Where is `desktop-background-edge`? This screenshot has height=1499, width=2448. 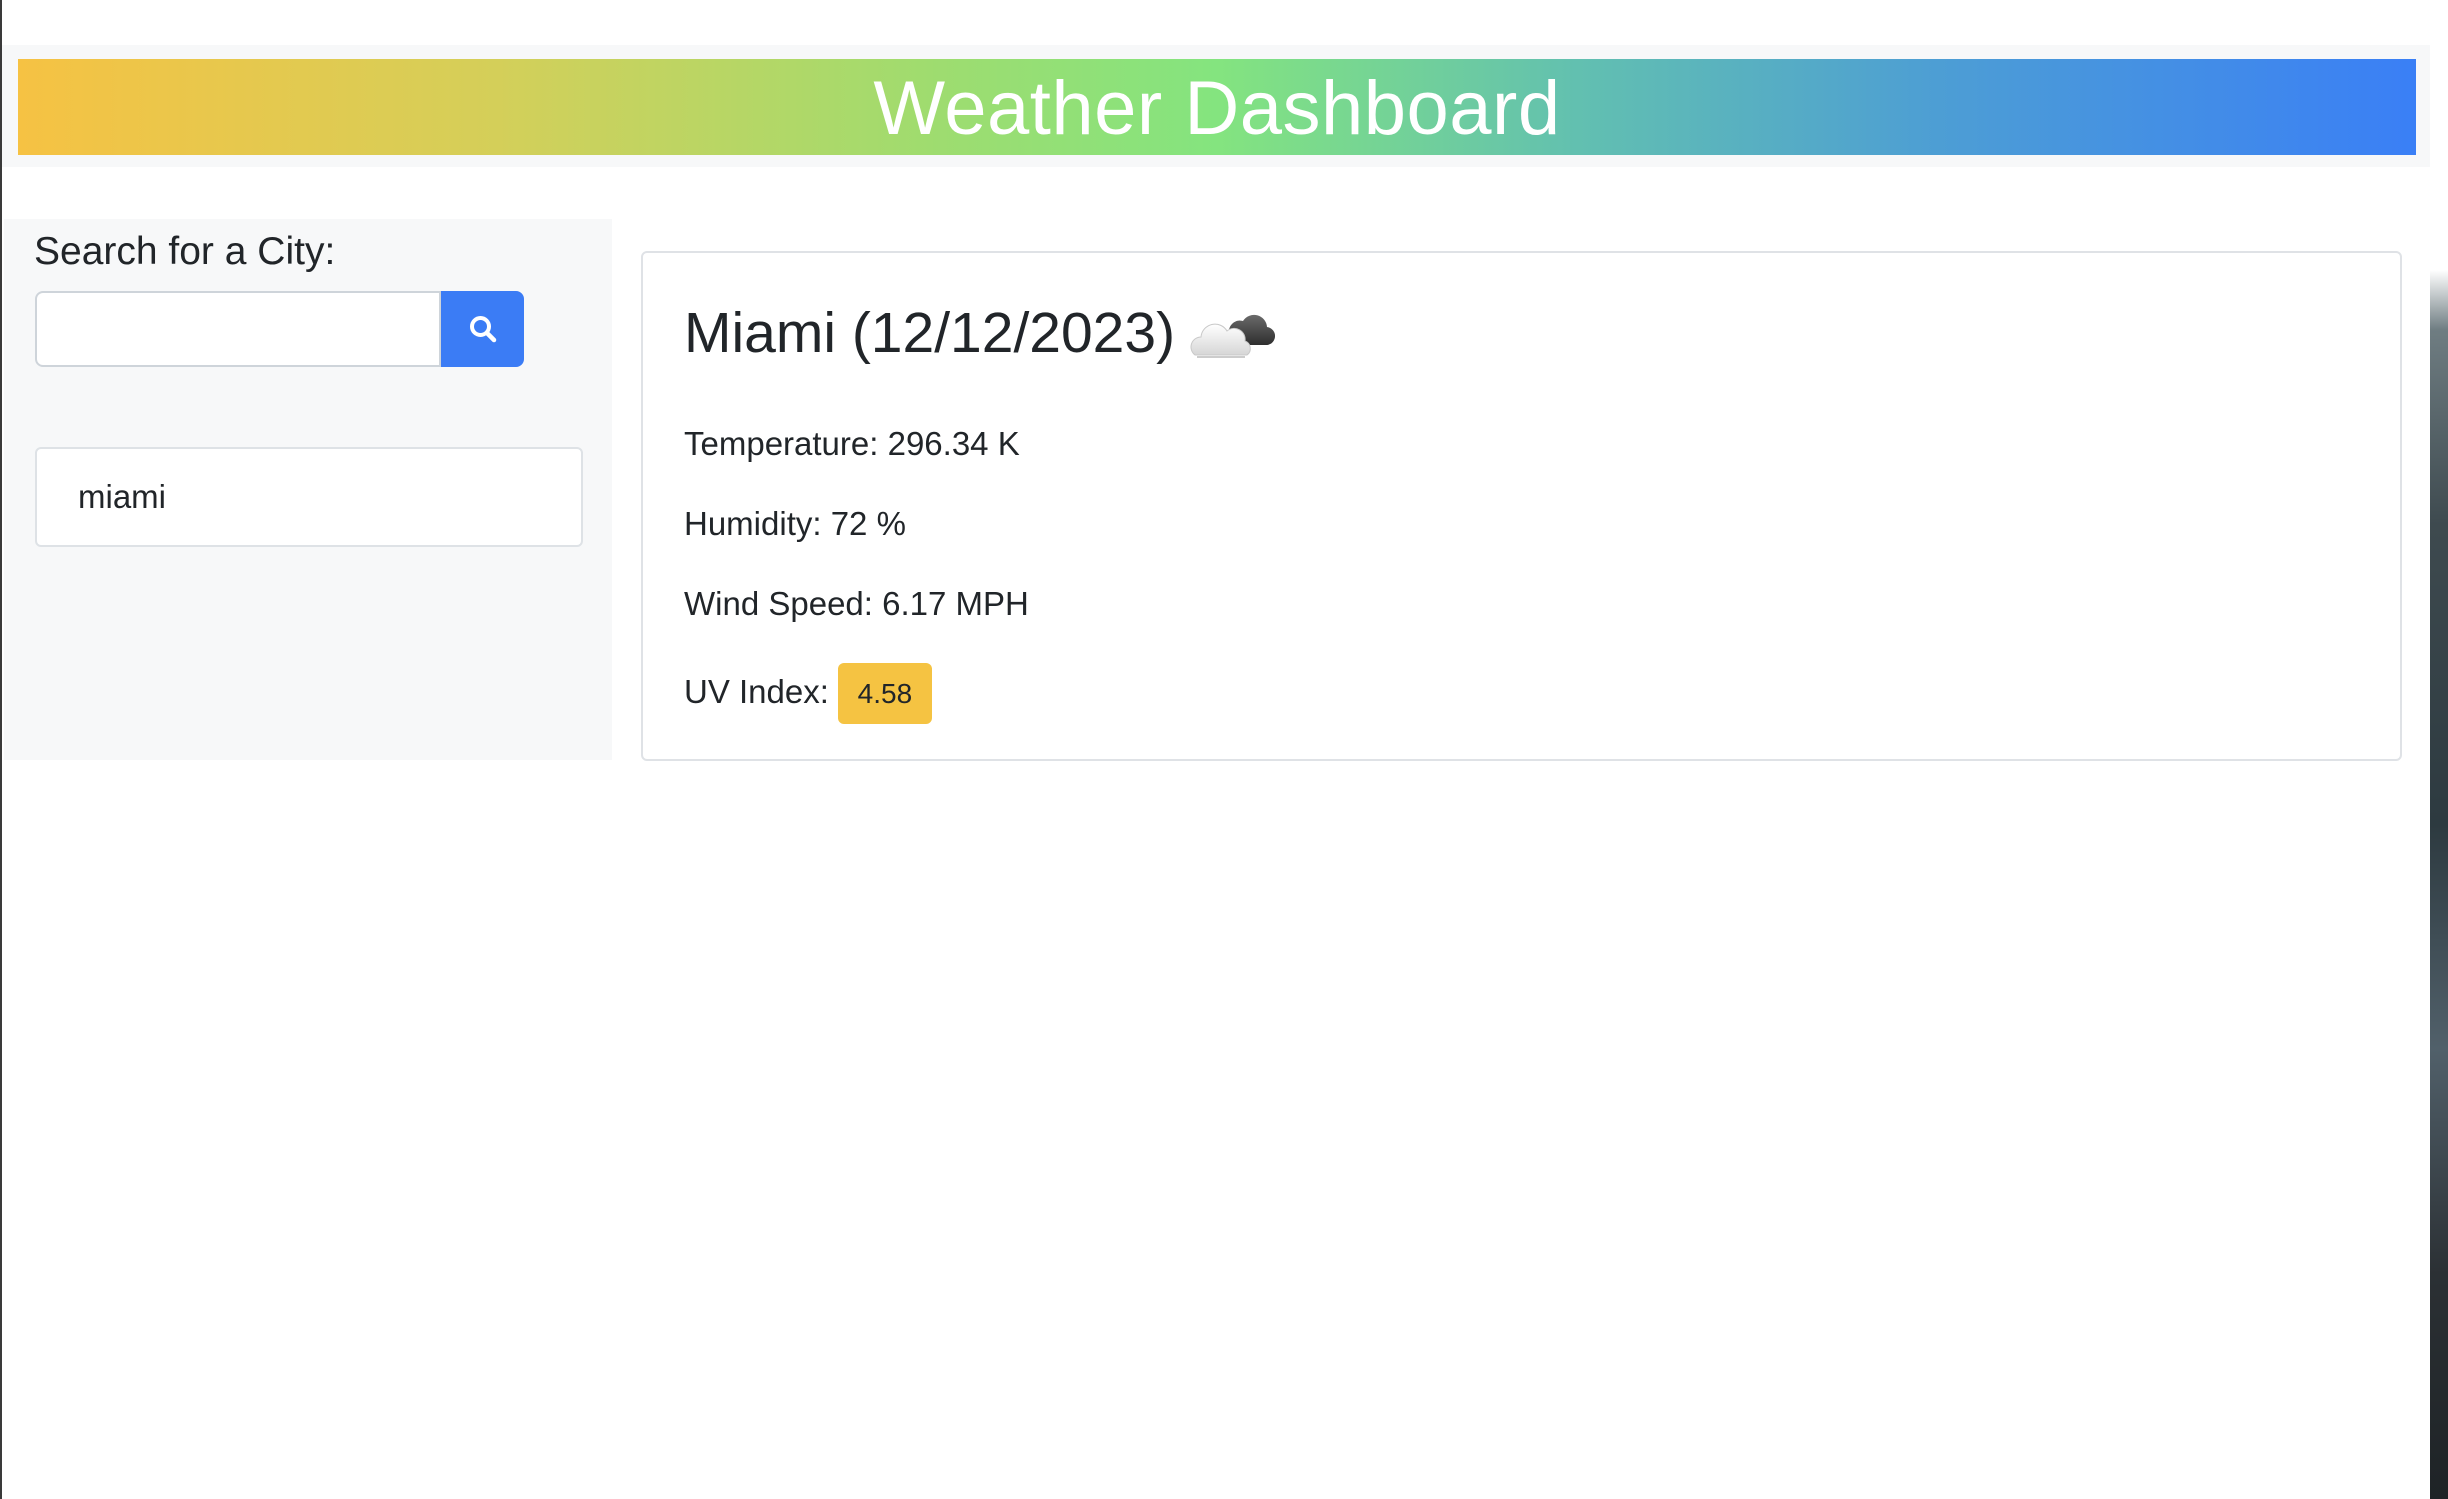 desktop-background-edge is located at coordinates (2439, 749).